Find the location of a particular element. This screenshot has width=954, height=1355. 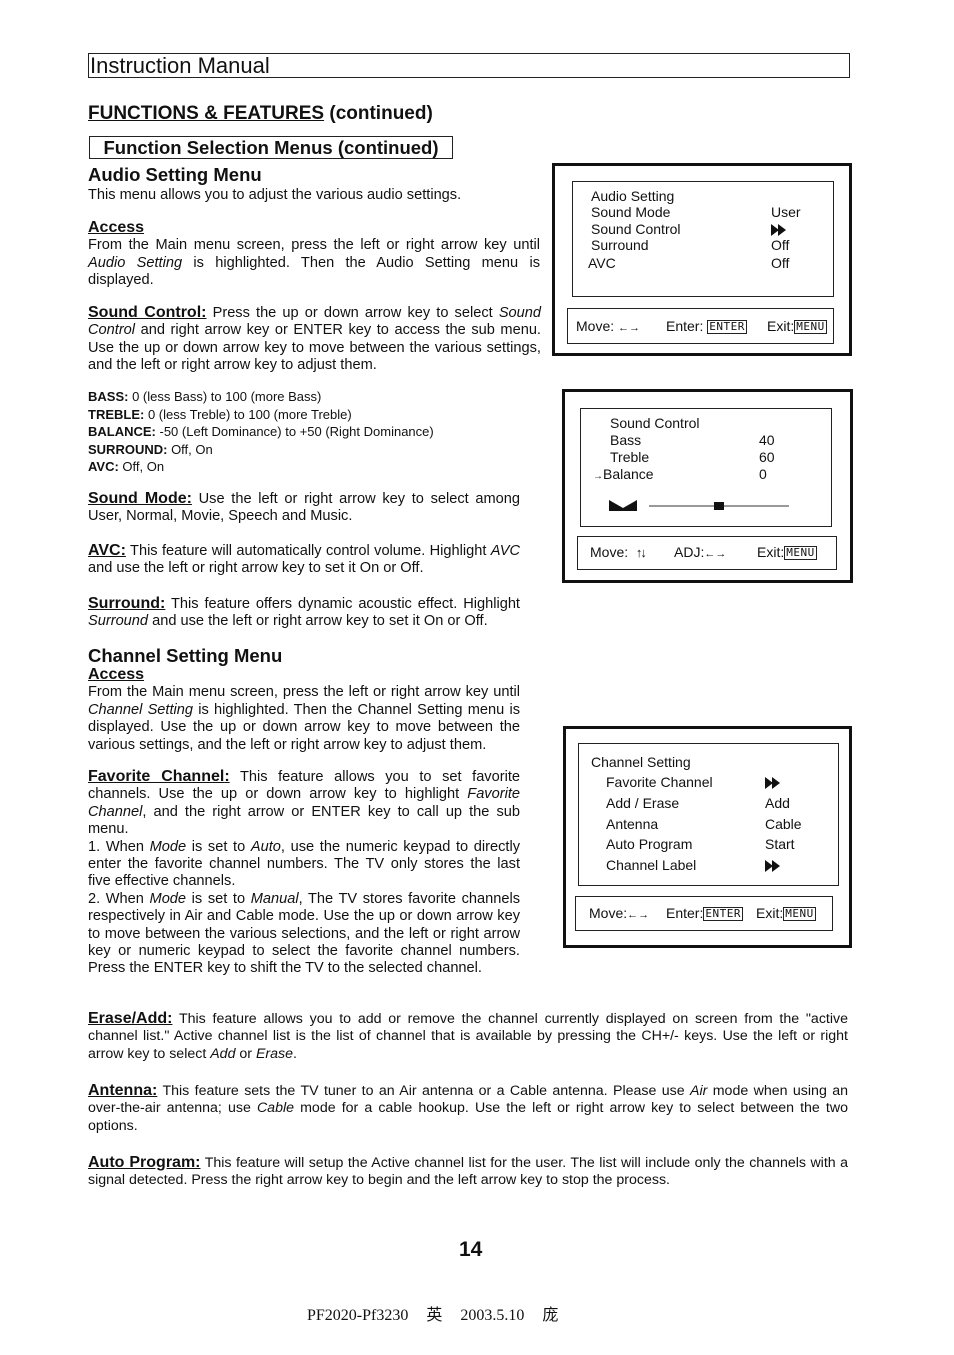

osd-enter-hint: Enter: ENTER is located at coordinates (704, 913).